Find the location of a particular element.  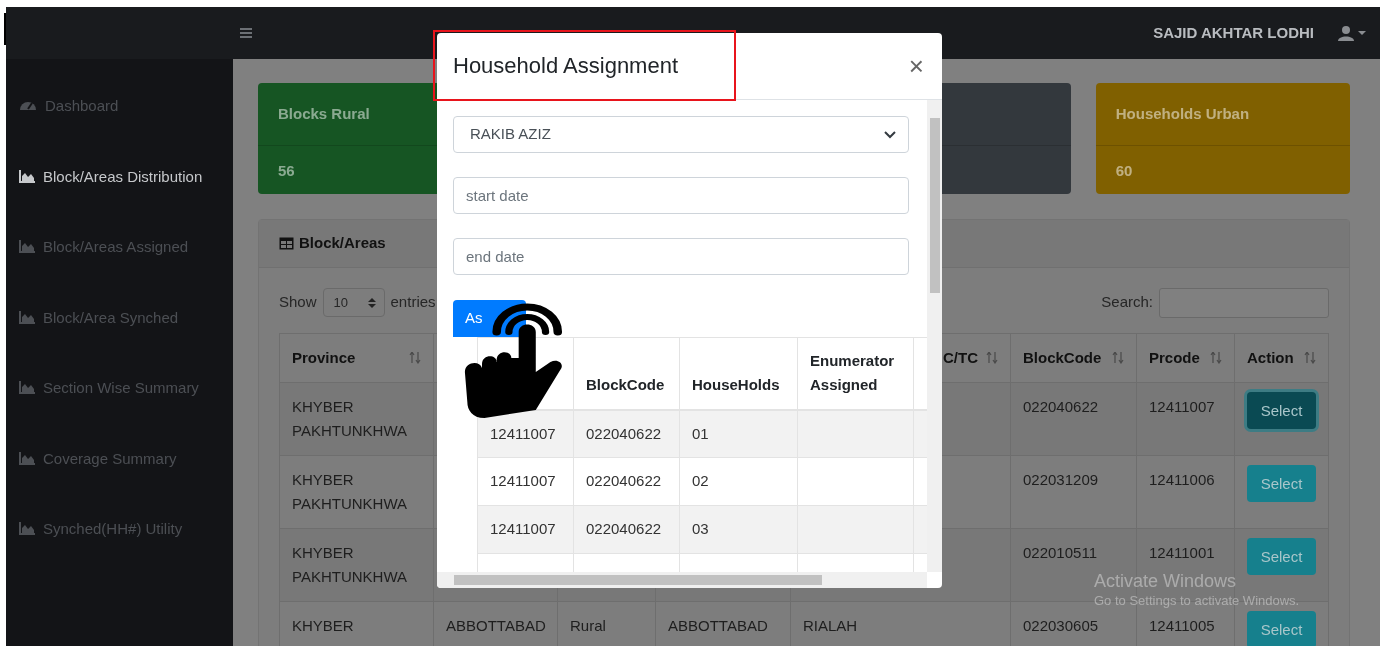

card-title: Households Urban is located at coordinates (1182, 113).